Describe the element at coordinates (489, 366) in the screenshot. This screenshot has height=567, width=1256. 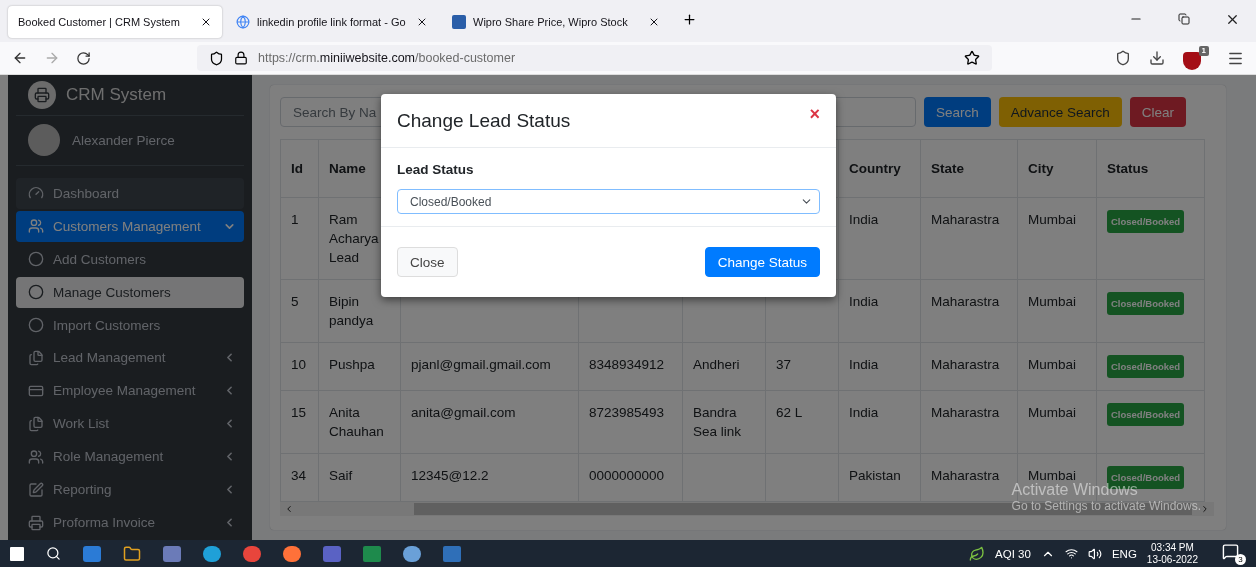
I see `table-cell: pjanl@gmail.gmail.com` at that location.